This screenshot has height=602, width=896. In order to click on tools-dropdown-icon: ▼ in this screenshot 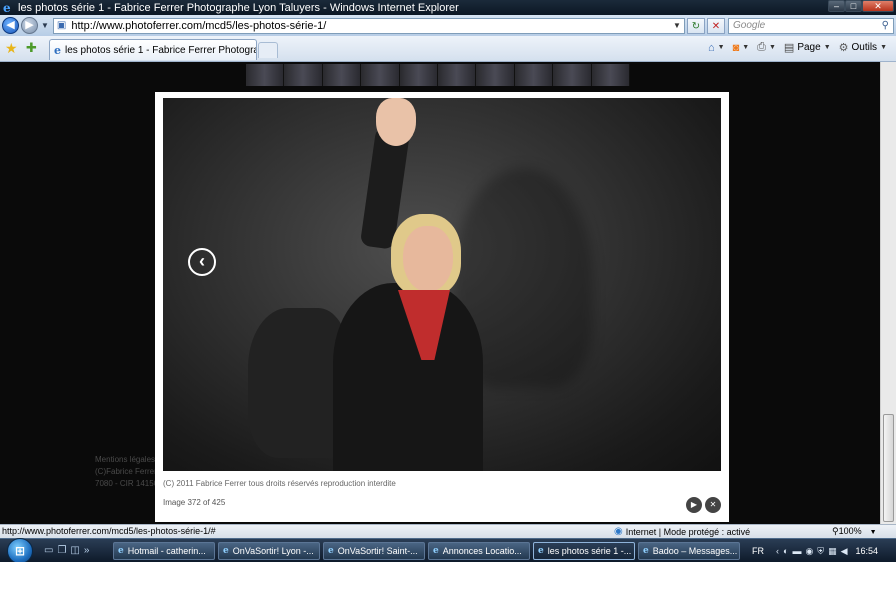, I will do `click(883, 47)`.